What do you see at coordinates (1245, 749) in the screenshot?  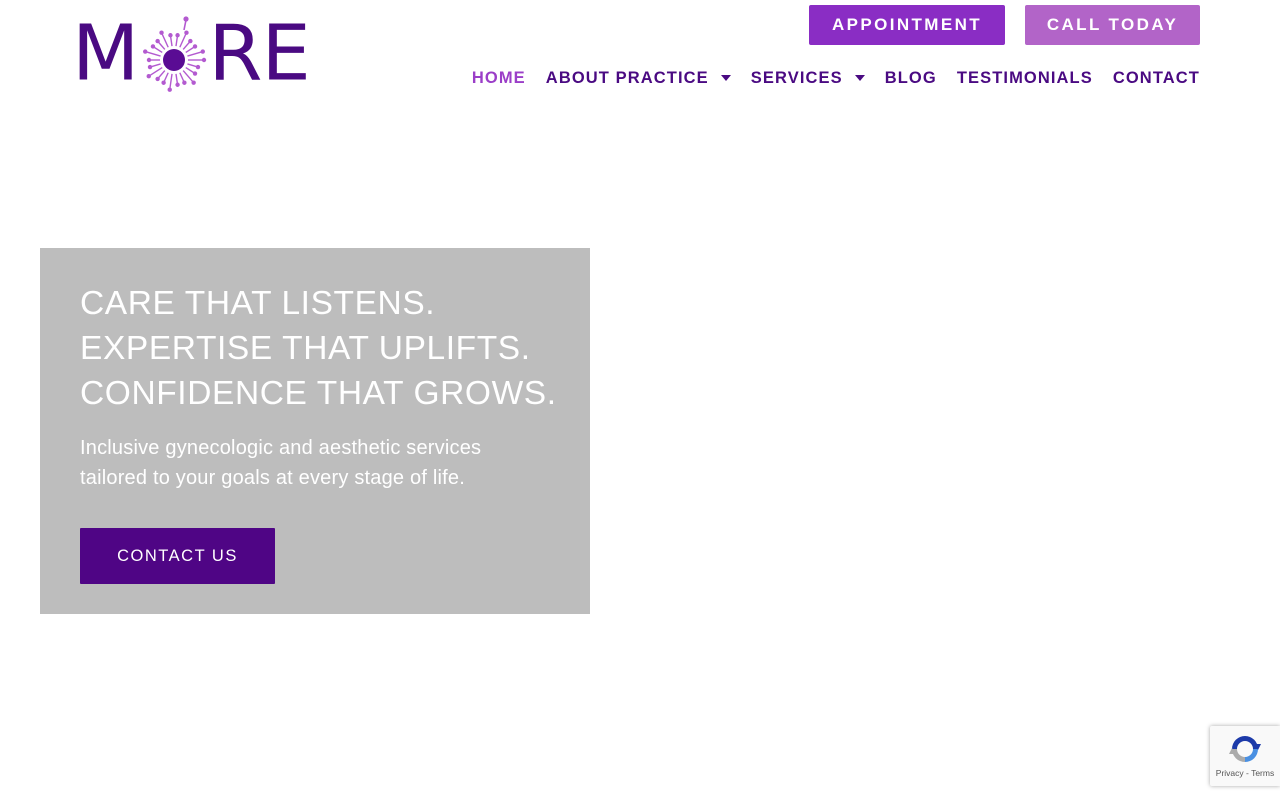 I see `recaptcha-icon` at bounding box center [1245, 749].